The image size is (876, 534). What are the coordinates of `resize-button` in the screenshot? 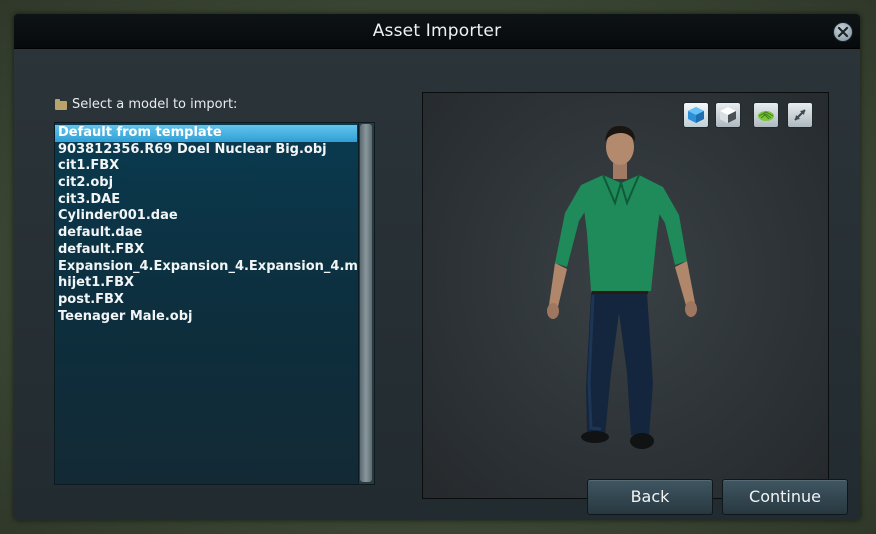 It's located at (800, 115).